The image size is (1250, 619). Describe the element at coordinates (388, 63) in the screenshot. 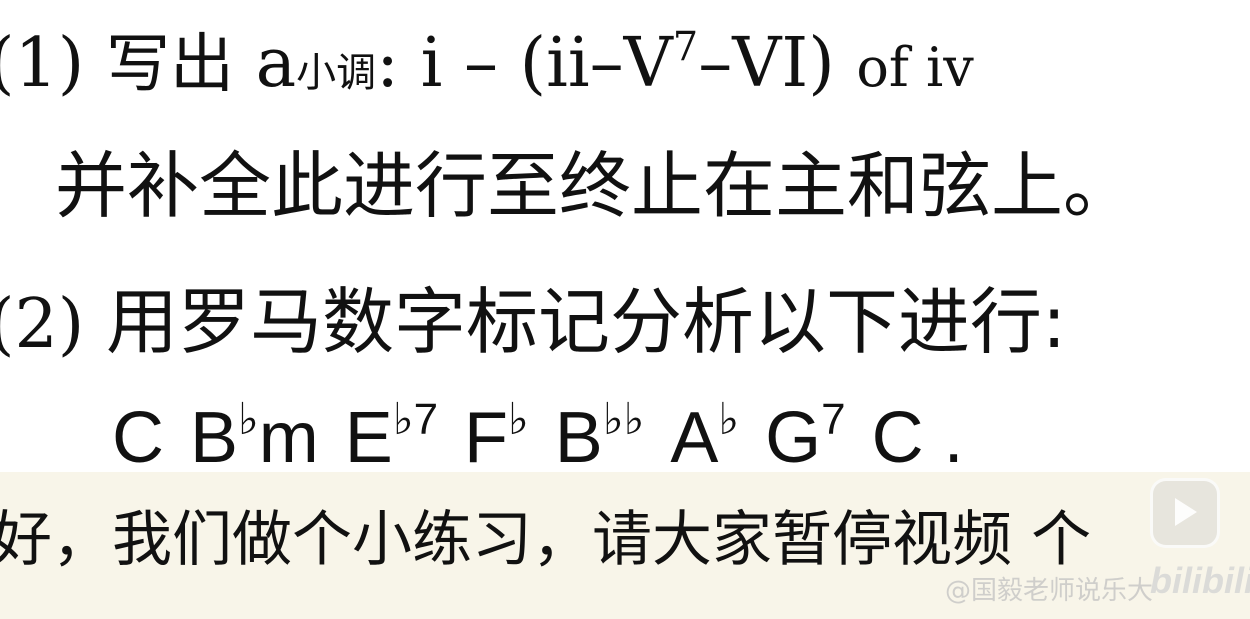

I see `key-colon: :` at that location.